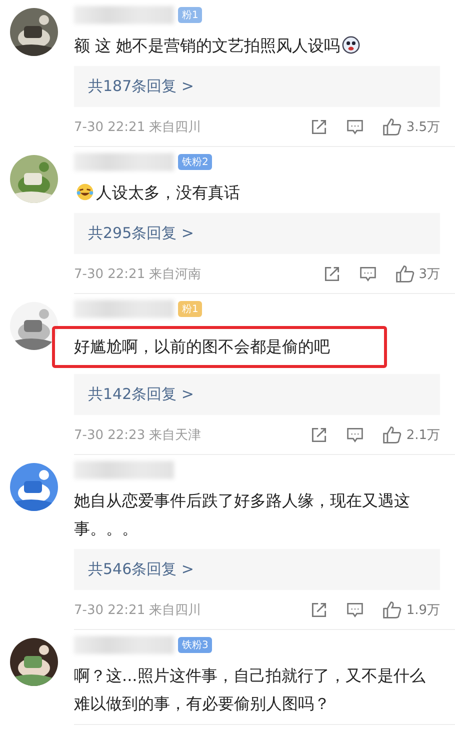 The height and width of the screenshot is (735, 455). Describe the element at coordinates (138, 435) in the screenshot. I see `comment-time-location: 7-30 22:23 来自天津` at that location.